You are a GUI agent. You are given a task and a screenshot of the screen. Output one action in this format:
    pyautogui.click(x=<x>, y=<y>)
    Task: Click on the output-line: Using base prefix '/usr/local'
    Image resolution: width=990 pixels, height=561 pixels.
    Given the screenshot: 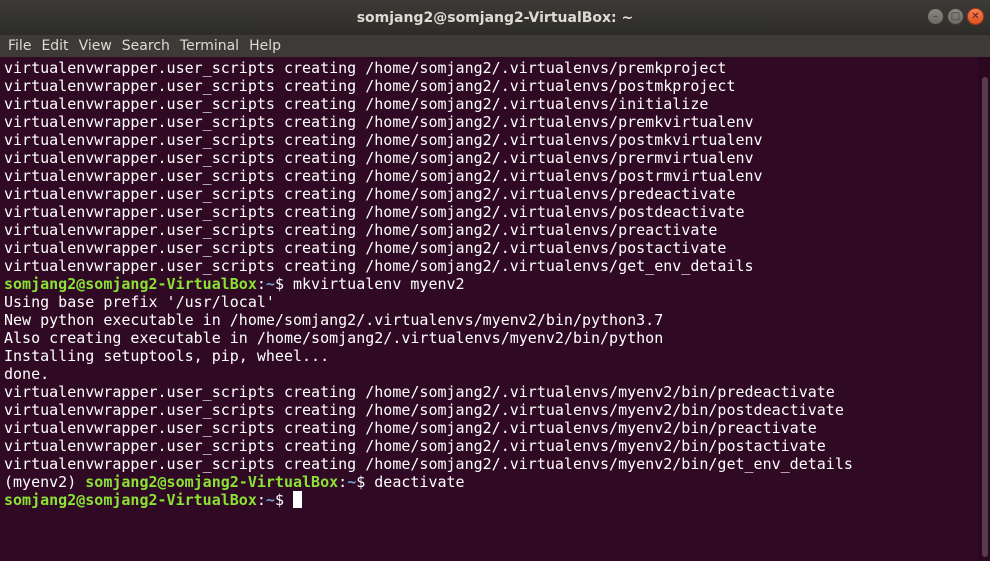 What is the action you would take?
    pyautogui.click(x=139, y=302)
    